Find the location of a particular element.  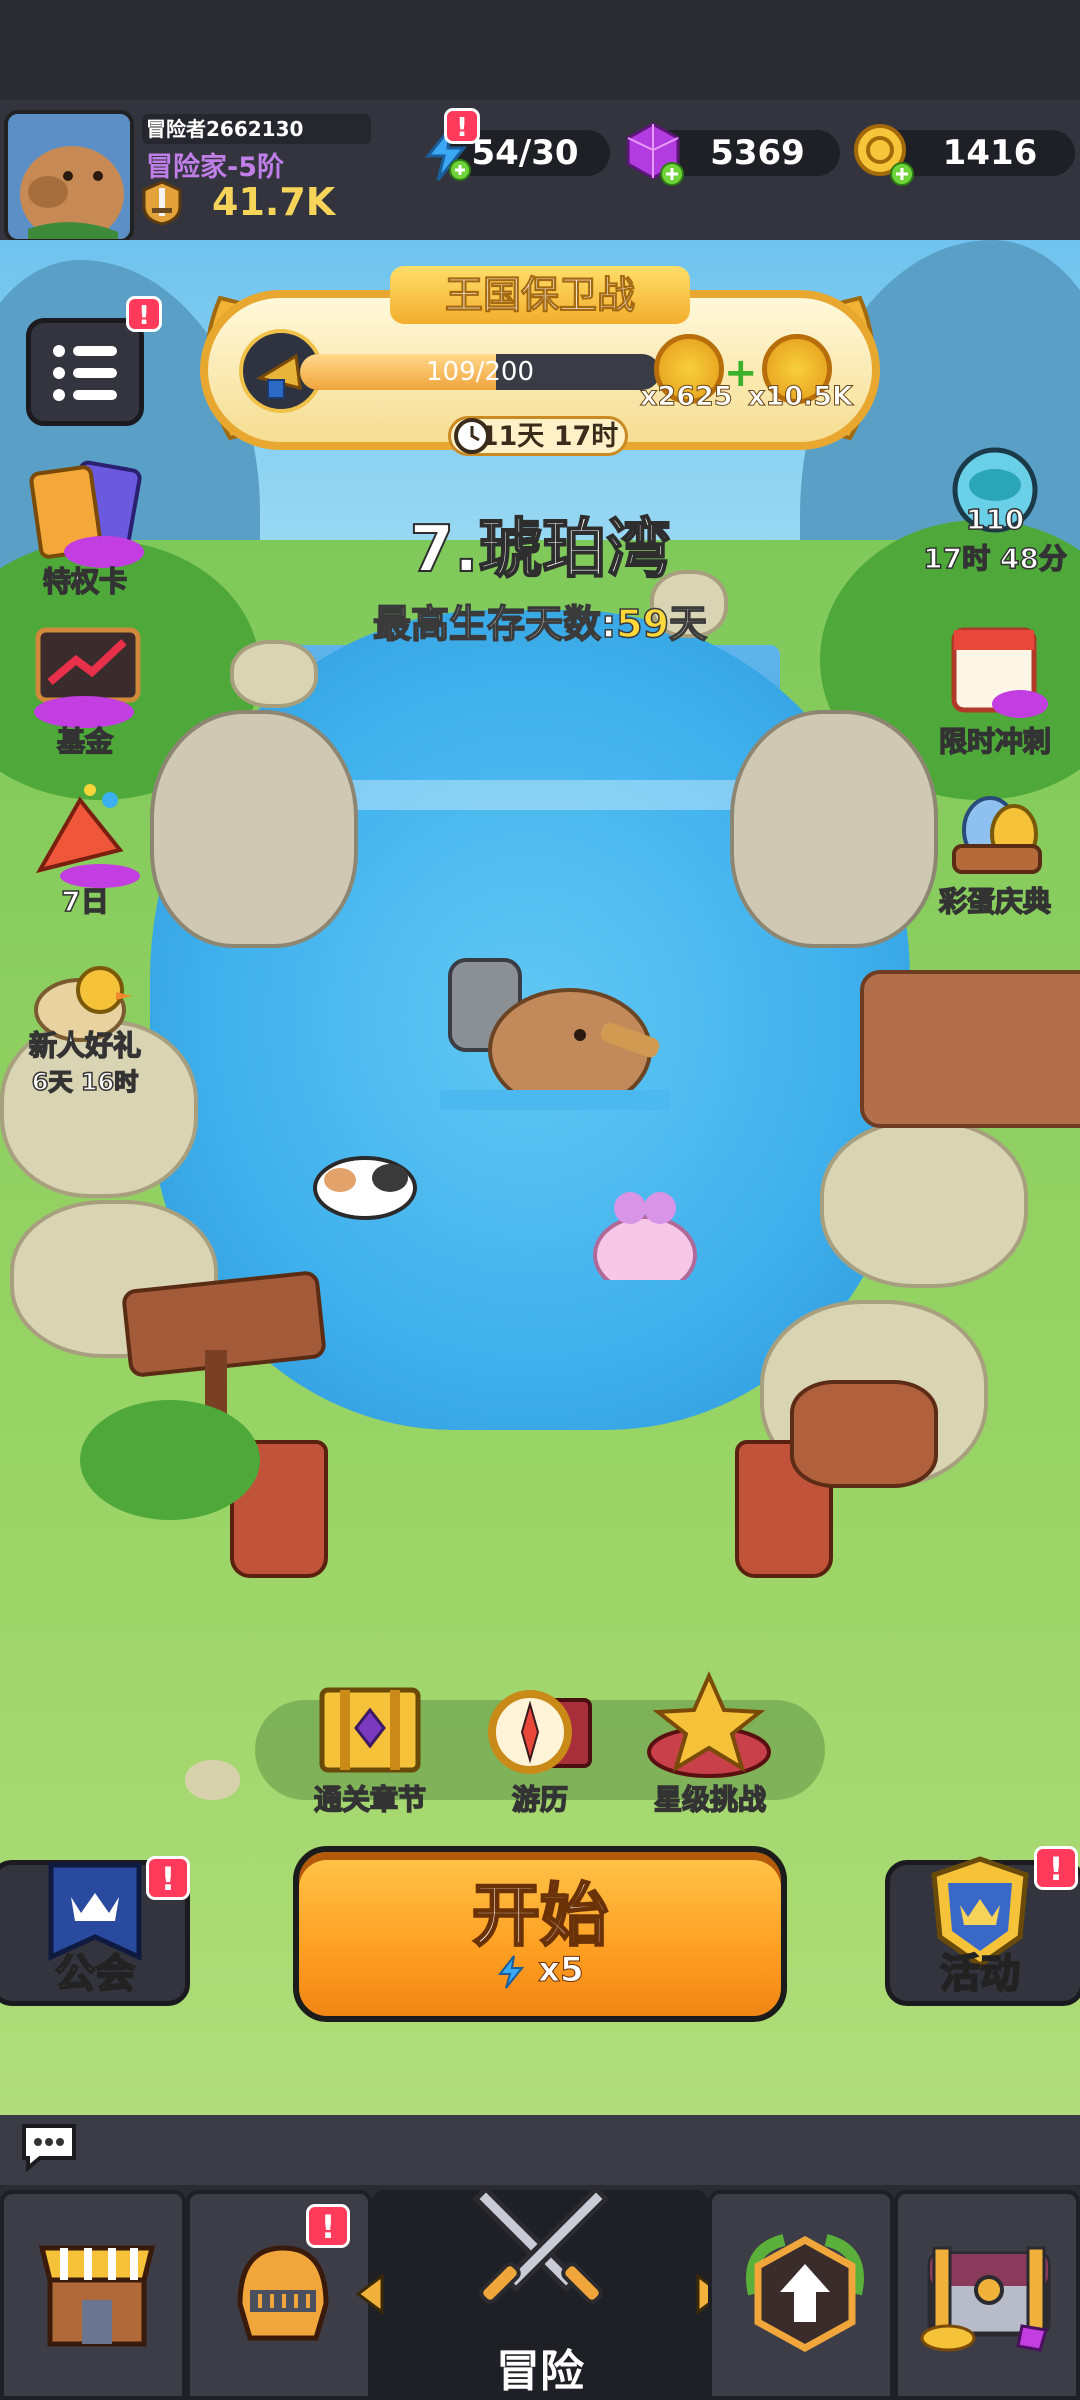

fund-button: 基金 is located at coordinates (85, 690).